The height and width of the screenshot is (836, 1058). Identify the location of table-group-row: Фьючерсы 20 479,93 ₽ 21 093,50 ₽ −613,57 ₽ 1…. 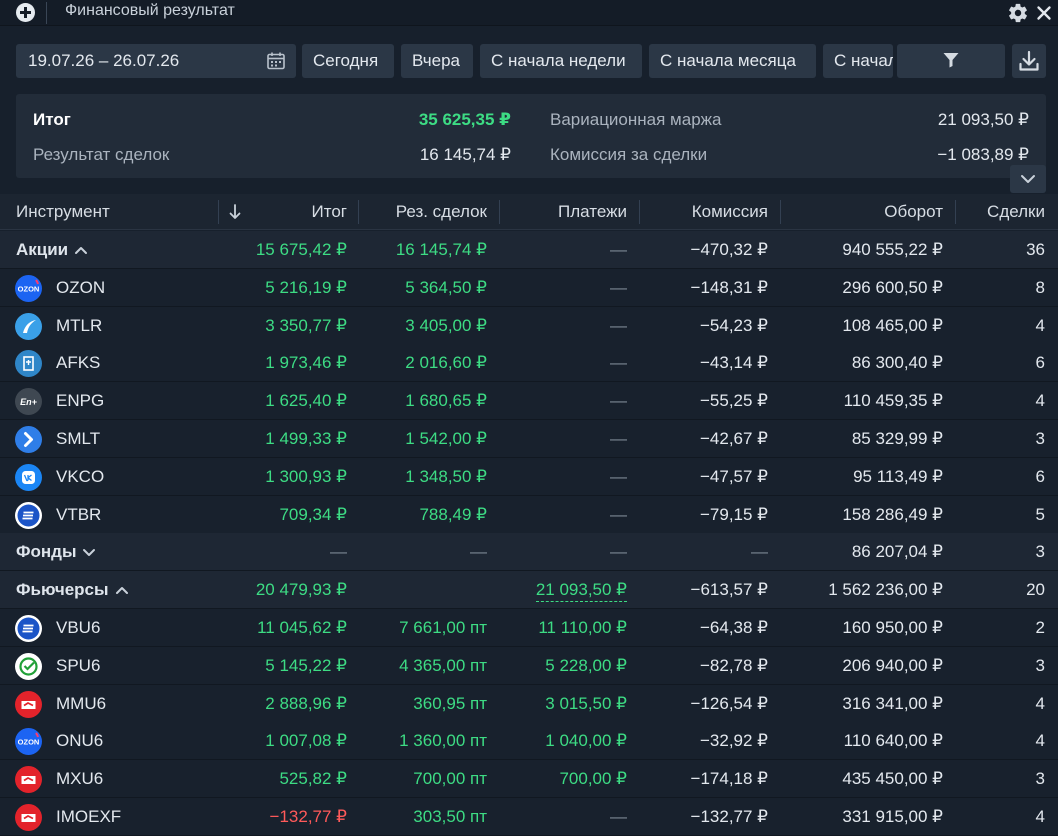
(529, 590).